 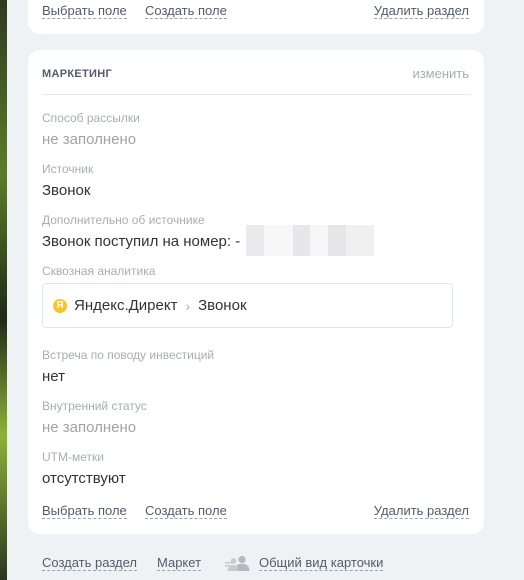 I want to click on field-label-end-to-end-analytics: Сквозная аналитика, so click(x=99, y=271).